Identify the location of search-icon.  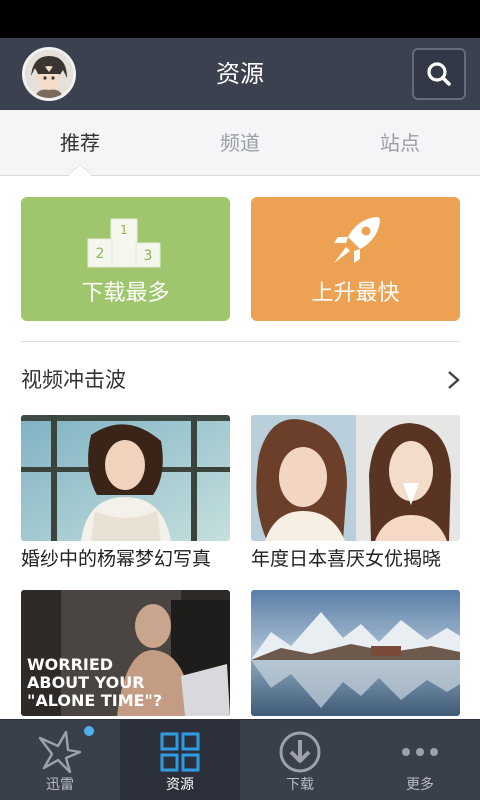
(439, 74).